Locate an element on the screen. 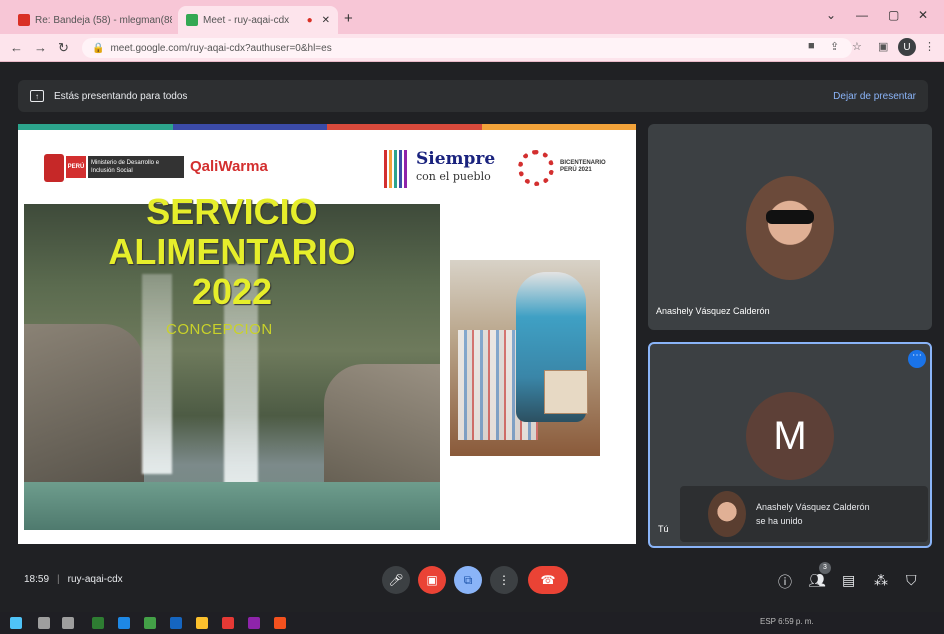 This screenshot has height=634, width=944. tab-label: Meet - ruy-aqai-cdx is located at coordinates (246, 20).